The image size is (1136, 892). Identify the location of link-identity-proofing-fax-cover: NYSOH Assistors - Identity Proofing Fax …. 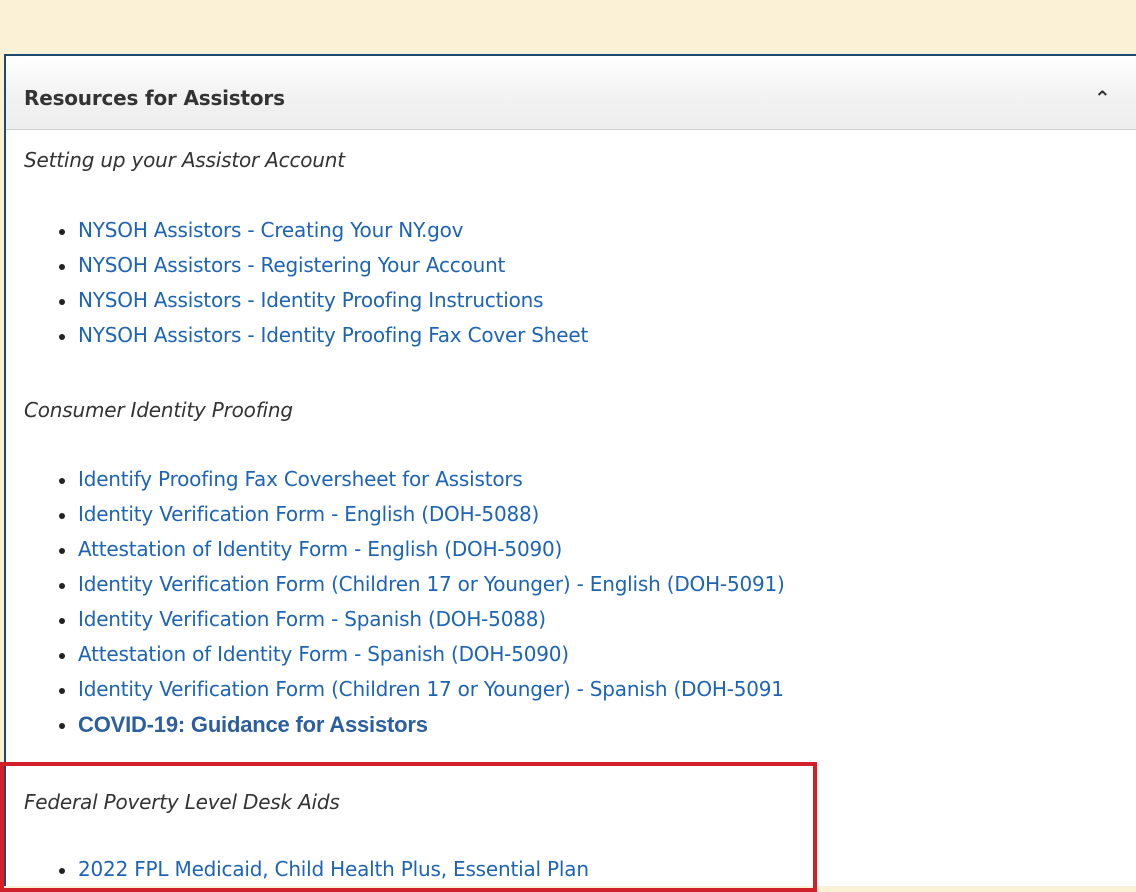
(333, 335).